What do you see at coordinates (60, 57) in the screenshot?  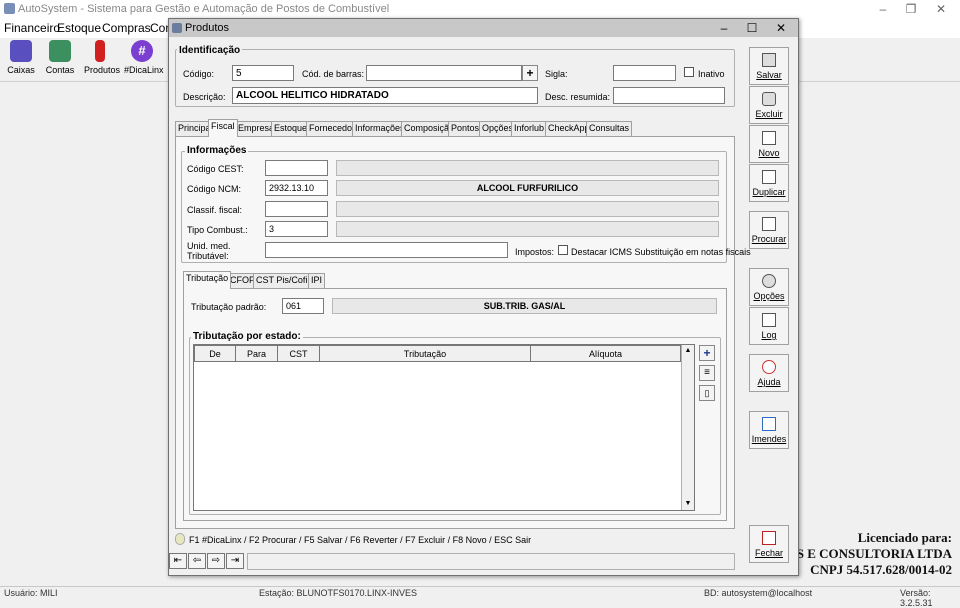 I see `contas-button: Contas` at bounding box center [60, 57].